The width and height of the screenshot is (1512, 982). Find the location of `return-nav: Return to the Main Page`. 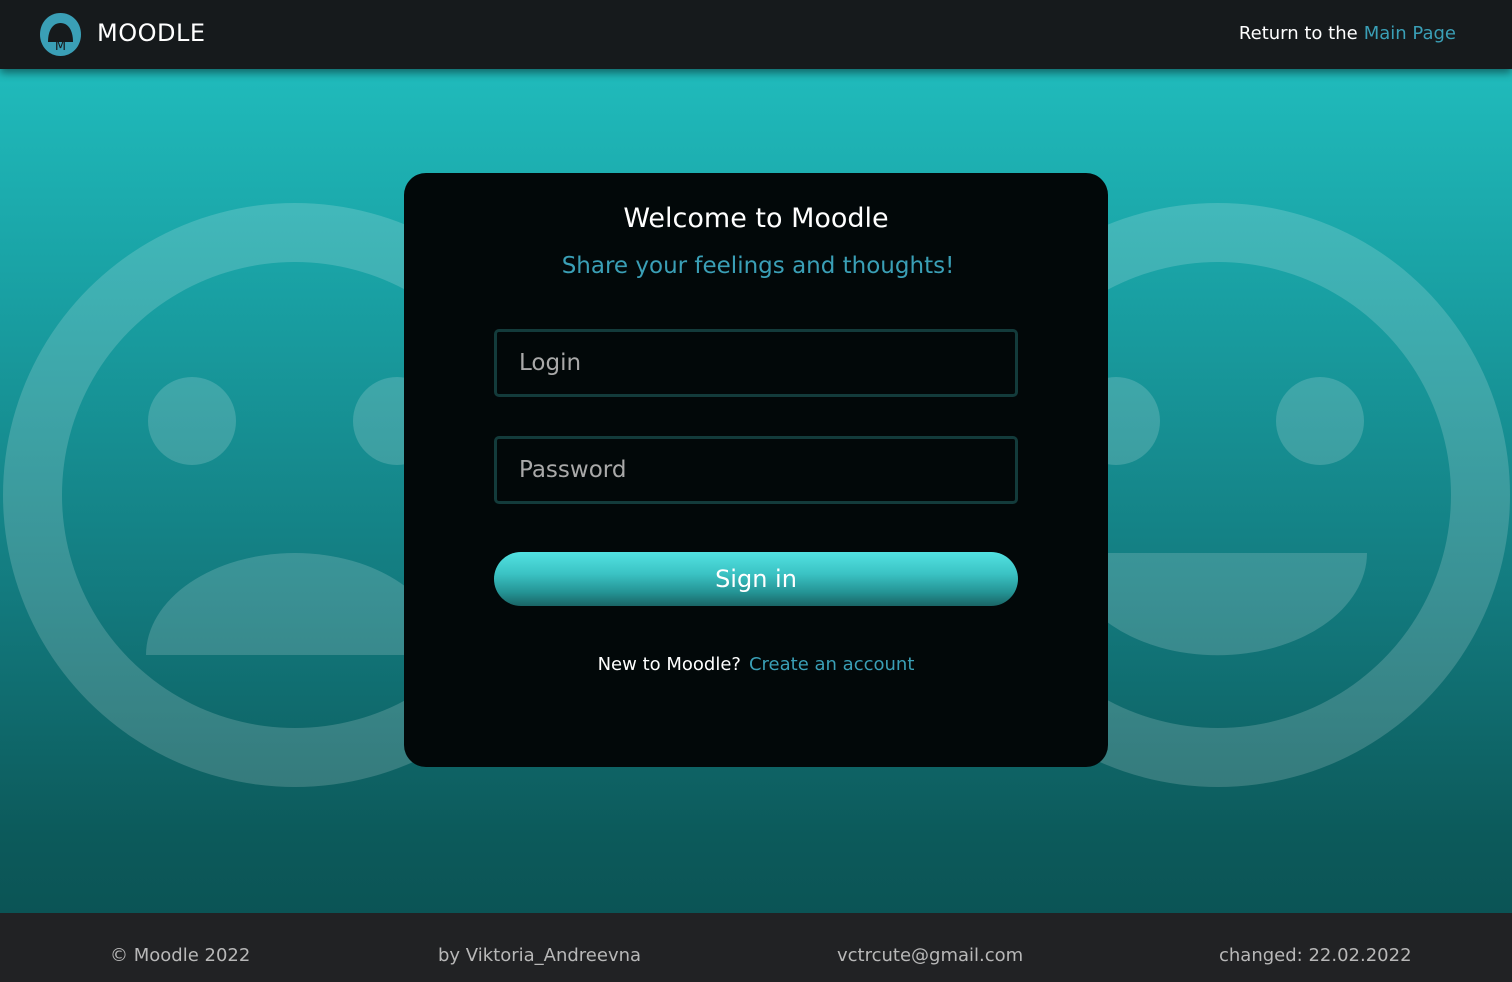

return-nav: Return to the Main Page is located at coordinates (1347, 33).